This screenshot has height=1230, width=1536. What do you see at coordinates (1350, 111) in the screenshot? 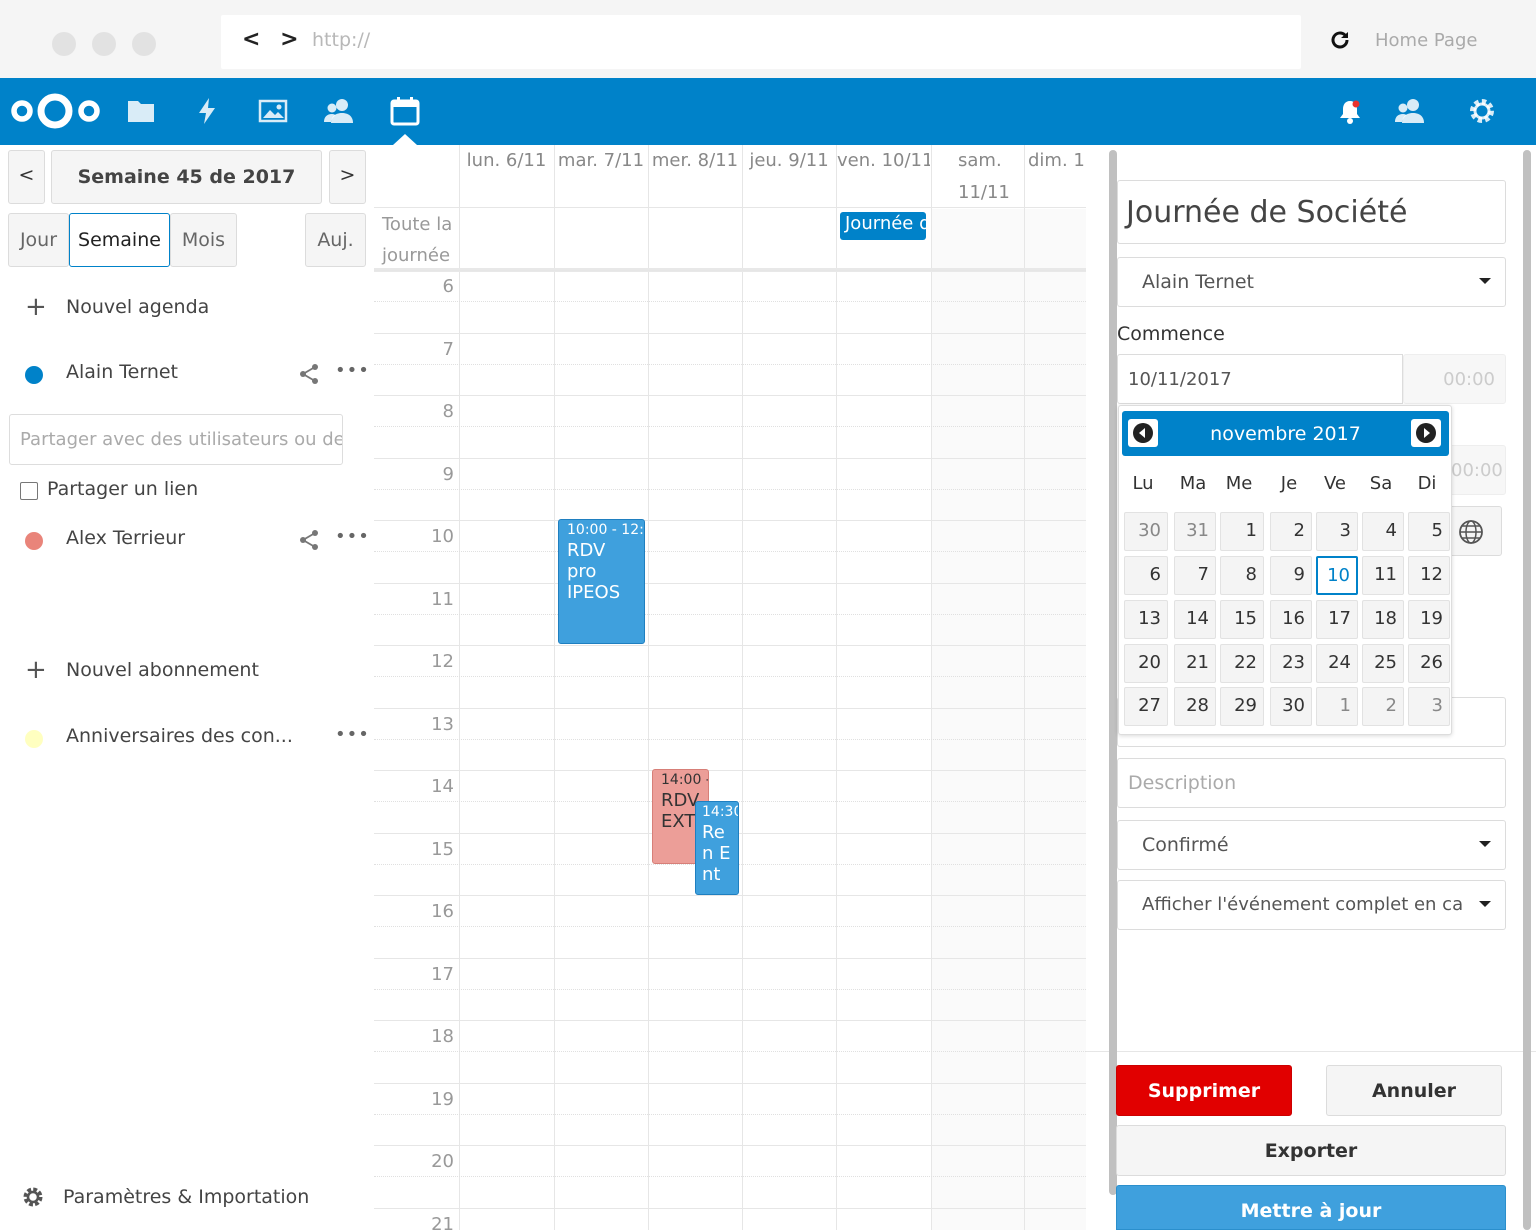
I see `notifications-icon` at bounding box center [1350, 111].